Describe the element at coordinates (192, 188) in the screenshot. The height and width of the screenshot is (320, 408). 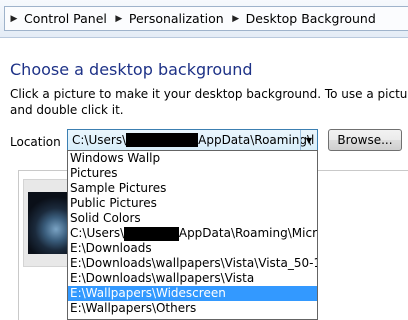
I see `dropdown-option-sample-pictures: Sample Pictures` at that location.